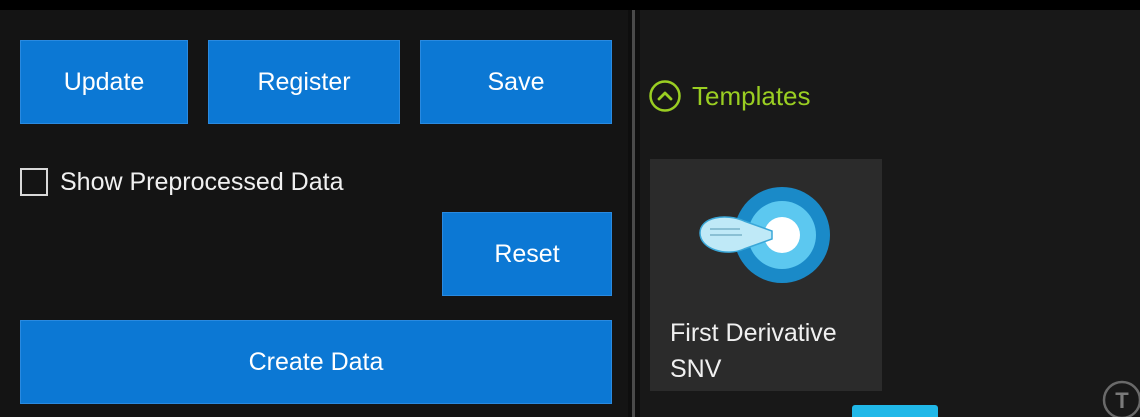  I want to click on templates-title: Templates, so click(751, 95).